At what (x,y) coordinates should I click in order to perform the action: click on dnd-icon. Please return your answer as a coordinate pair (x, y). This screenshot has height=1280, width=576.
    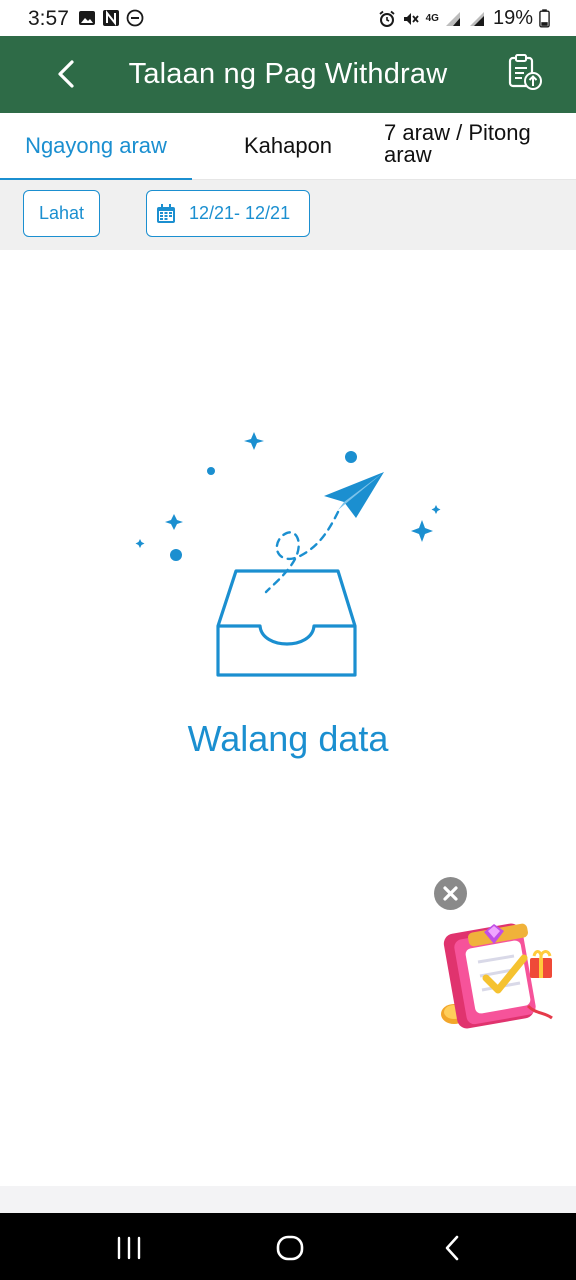
    Looking at the image, I should click on (135, 18).